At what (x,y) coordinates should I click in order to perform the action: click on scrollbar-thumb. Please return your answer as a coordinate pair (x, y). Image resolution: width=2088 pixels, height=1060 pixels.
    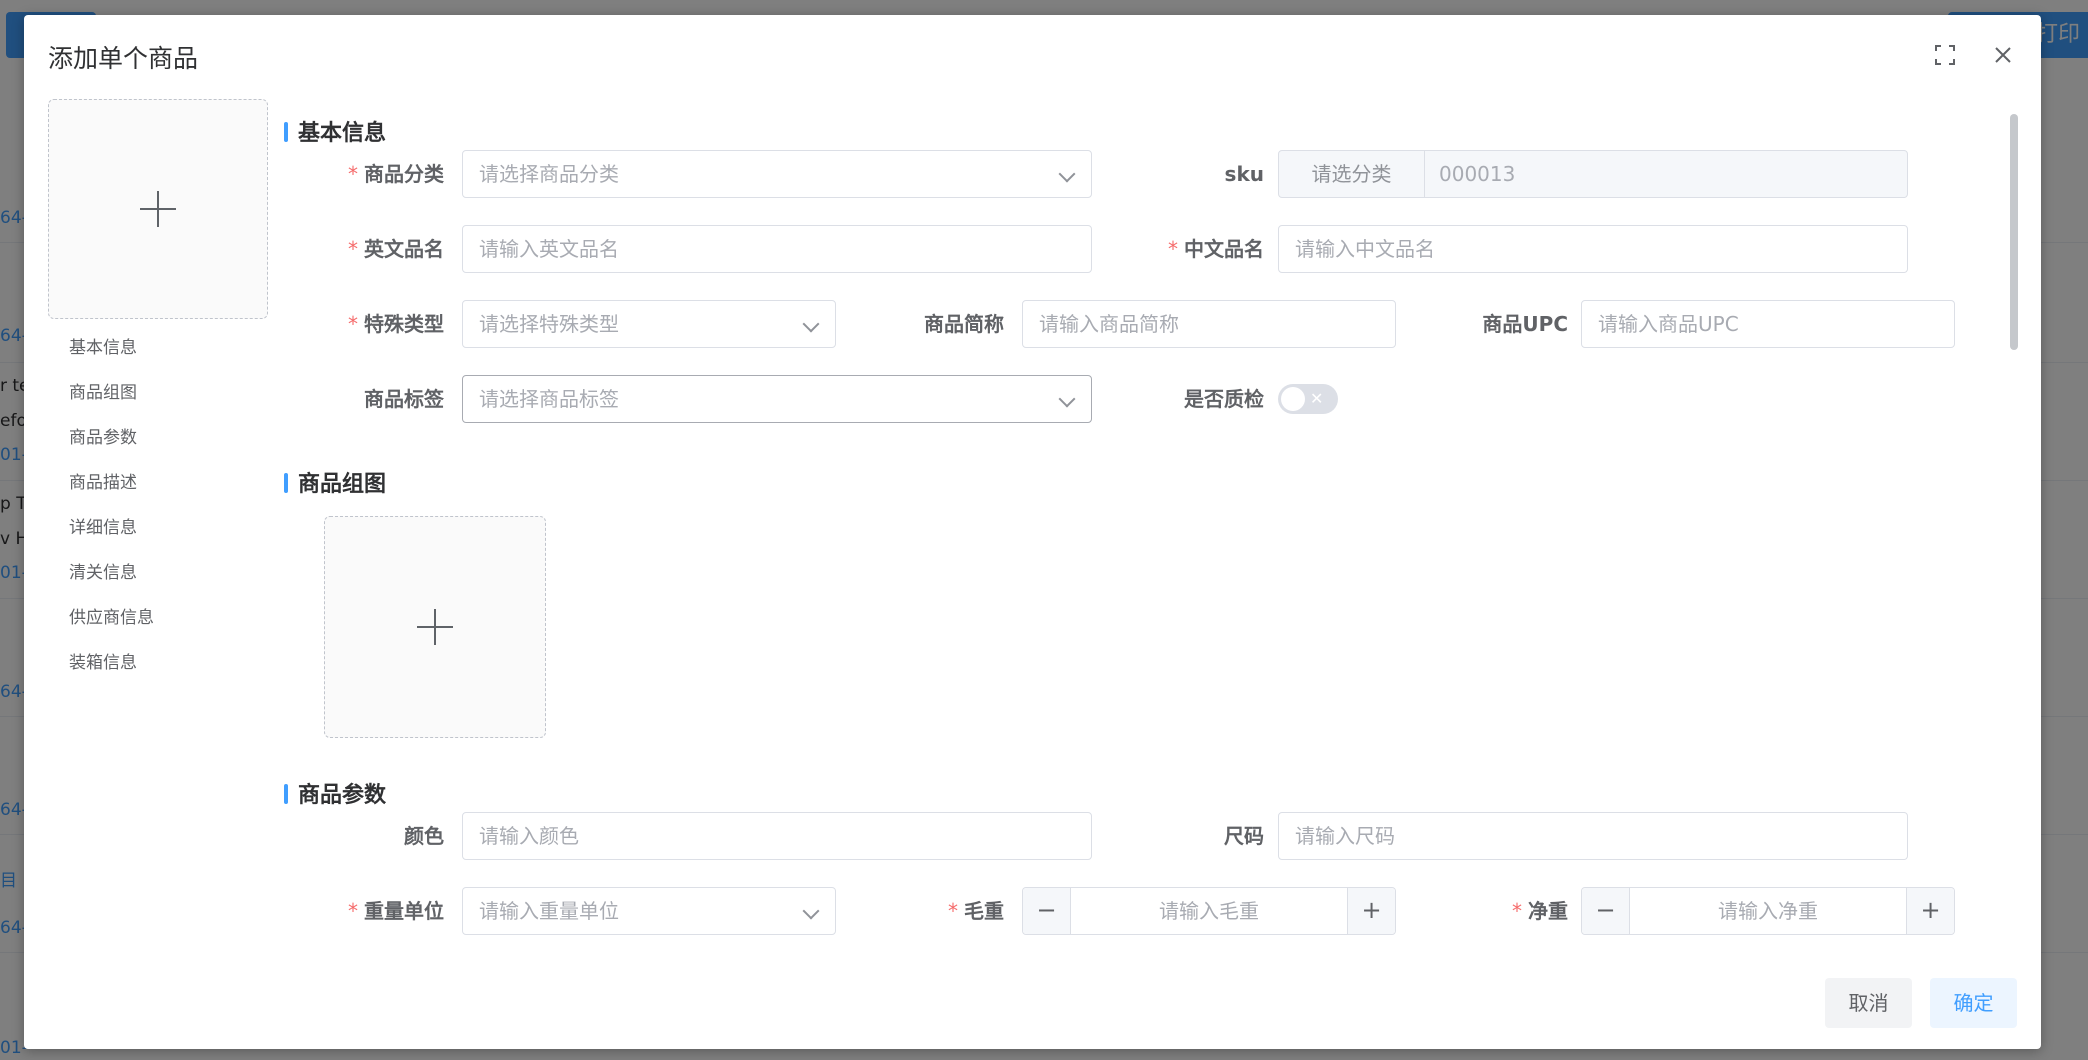
    Looking at the image, I should click on (2014, 232).